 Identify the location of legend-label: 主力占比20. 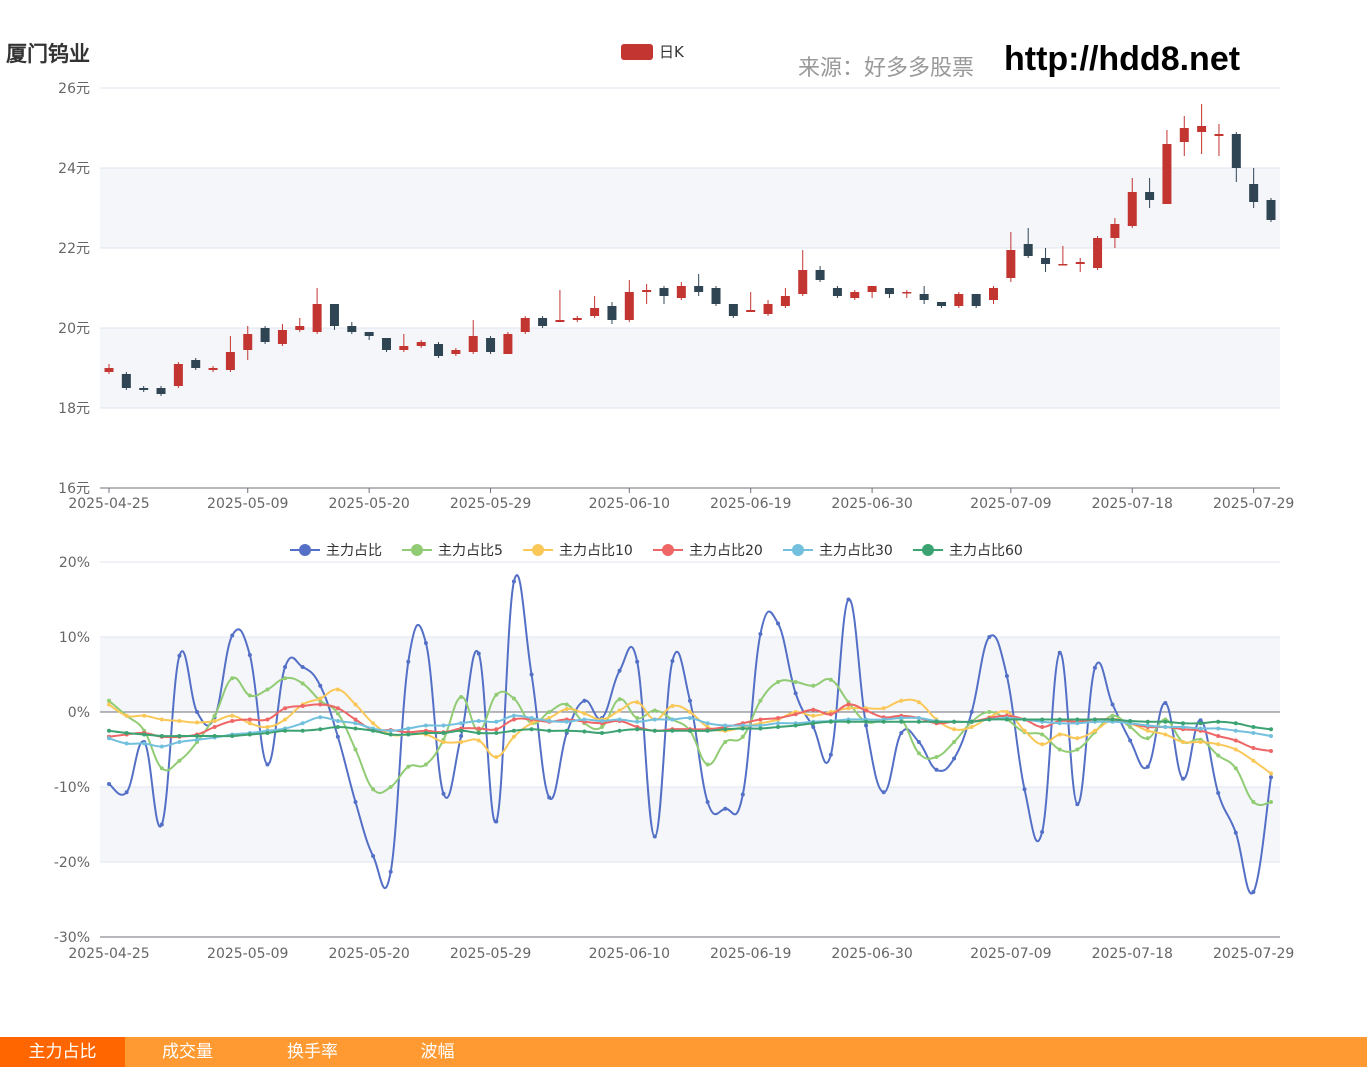
(726, 551).